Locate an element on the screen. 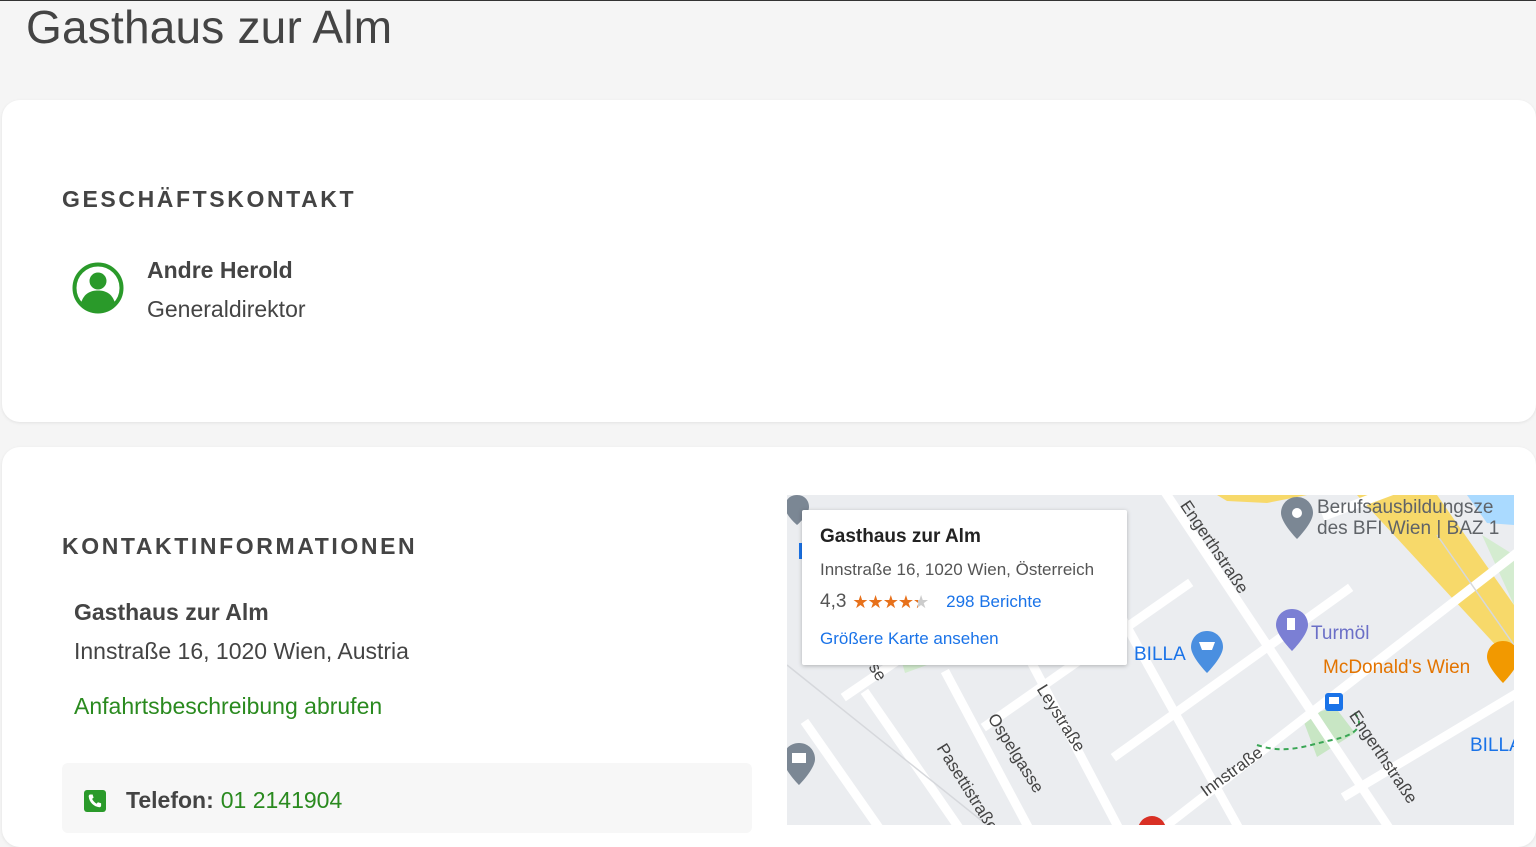  phone-number-link: 01 2141904 is located at coordinates (282, 800).